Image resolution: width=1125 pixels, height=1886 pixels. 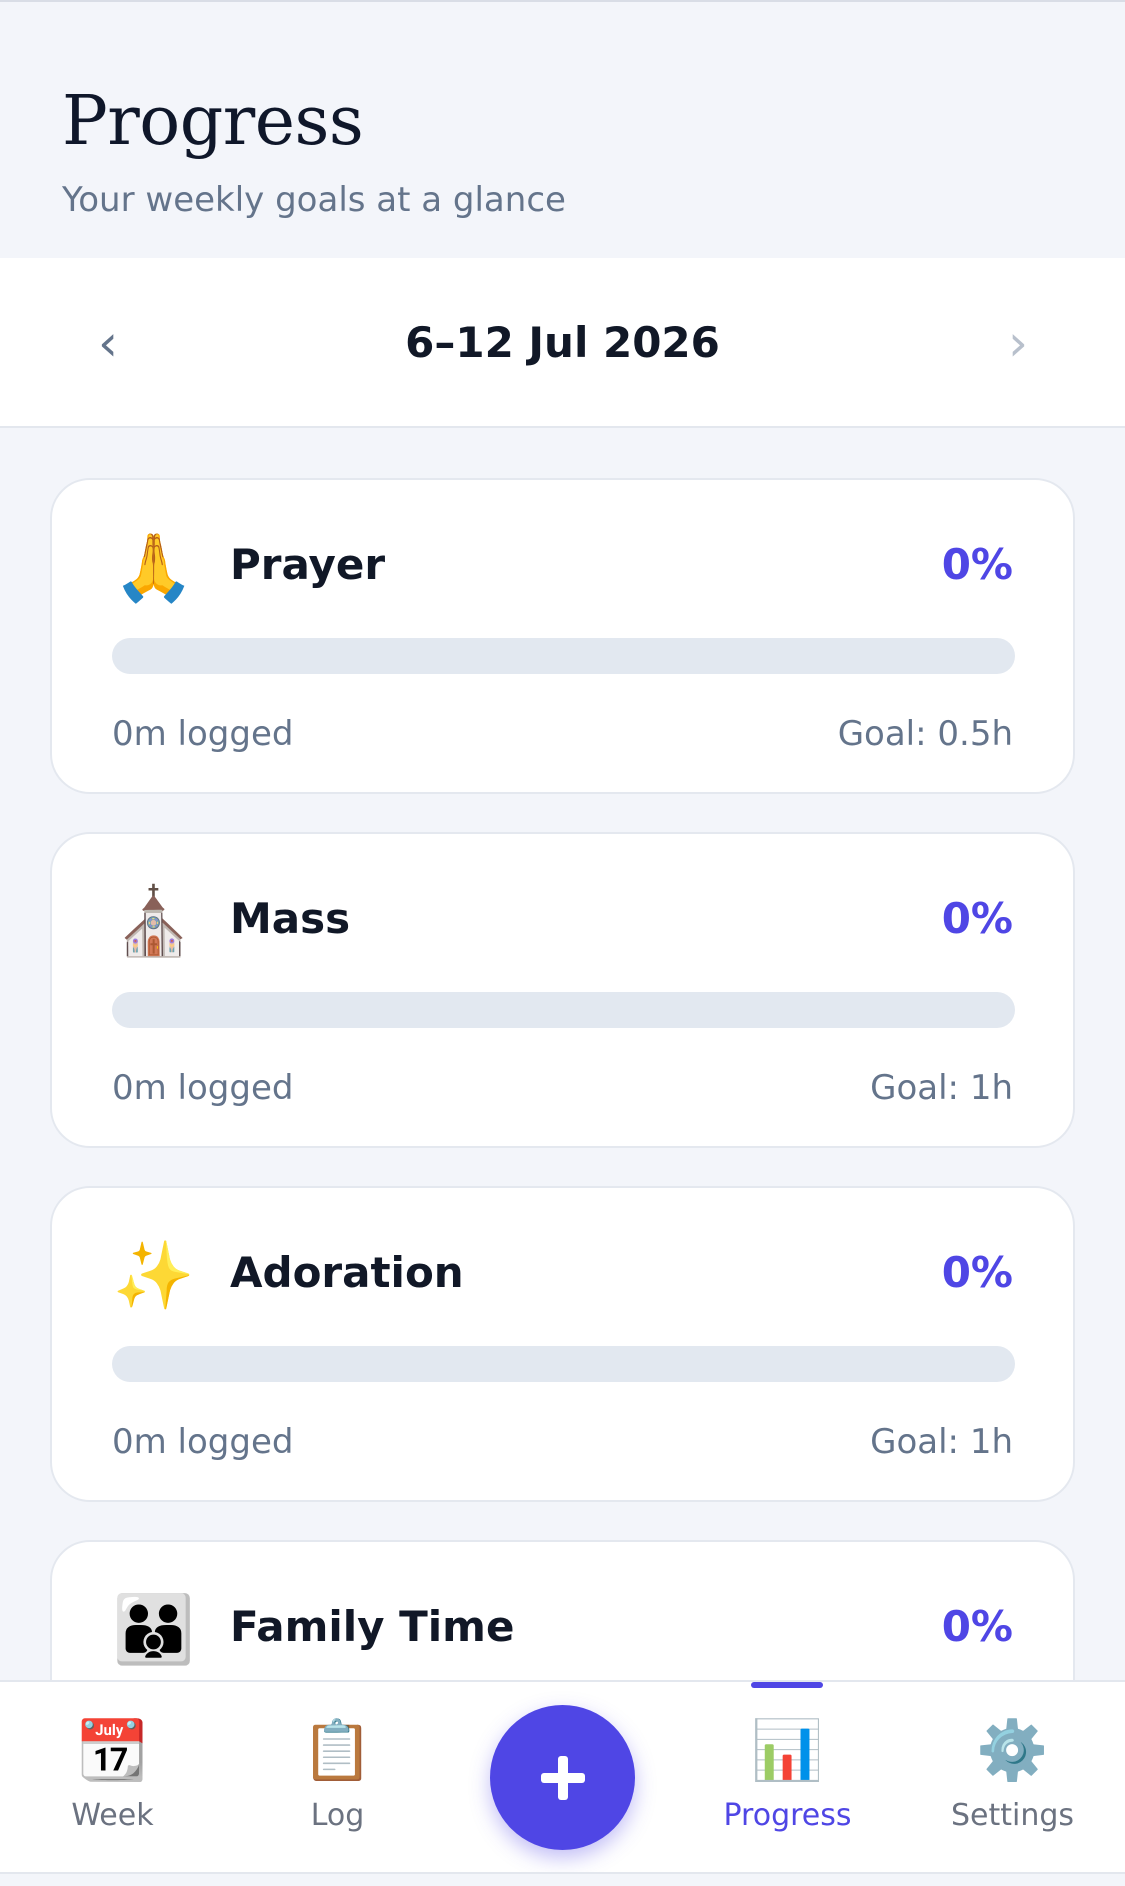 I want to click on plus-icon, so click(x=562, y=1777).